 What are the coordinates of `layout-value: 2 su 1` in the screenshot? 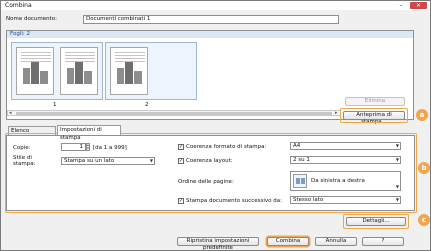 It's located at (301, 160).